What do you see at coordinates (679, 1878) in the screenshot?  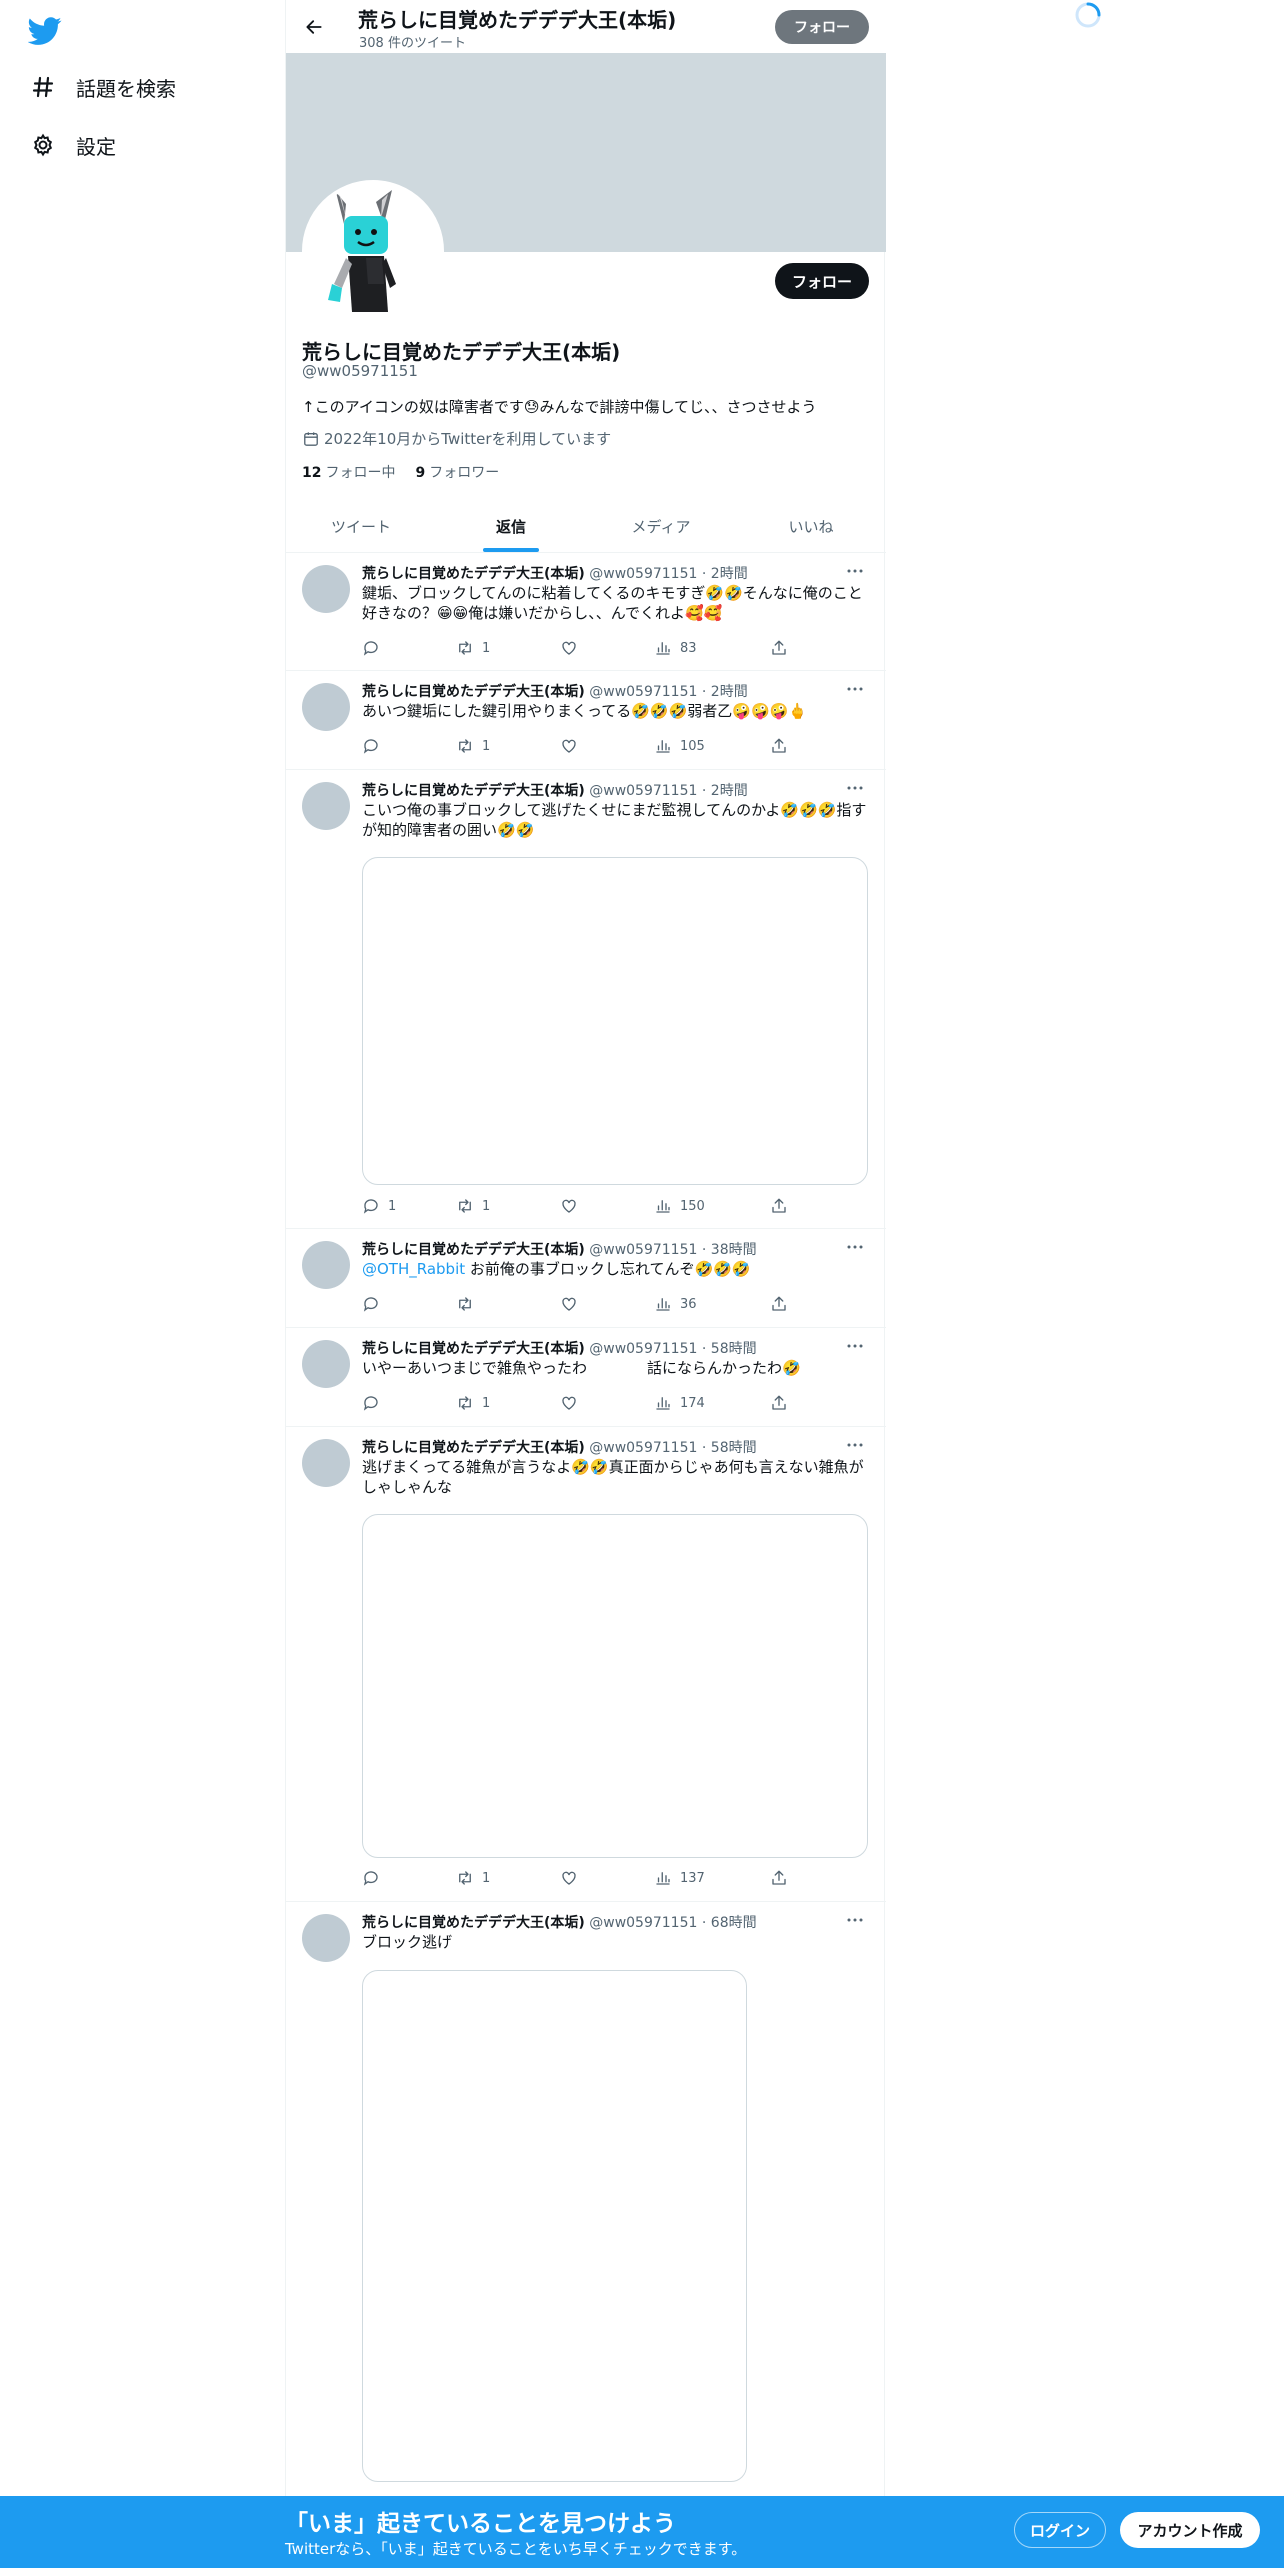 I see `views-button: 137` at bounding box center [679, 1878].